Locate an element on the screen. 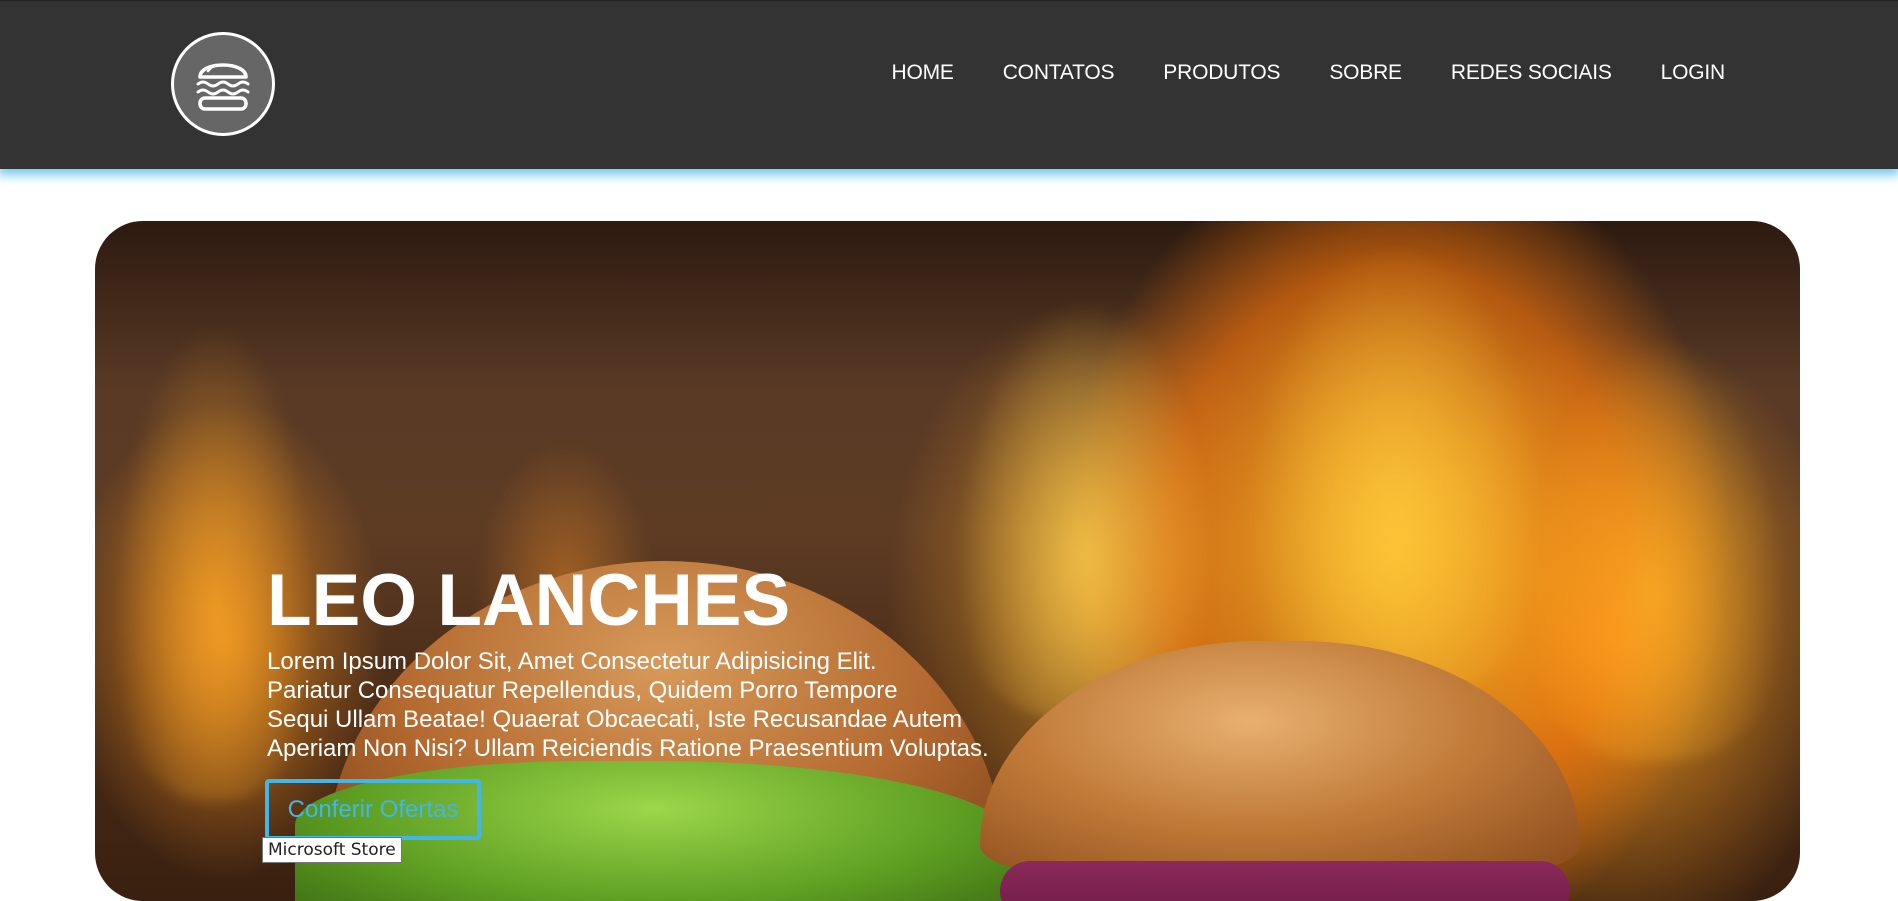  logo is located at coordinates (223, 84).